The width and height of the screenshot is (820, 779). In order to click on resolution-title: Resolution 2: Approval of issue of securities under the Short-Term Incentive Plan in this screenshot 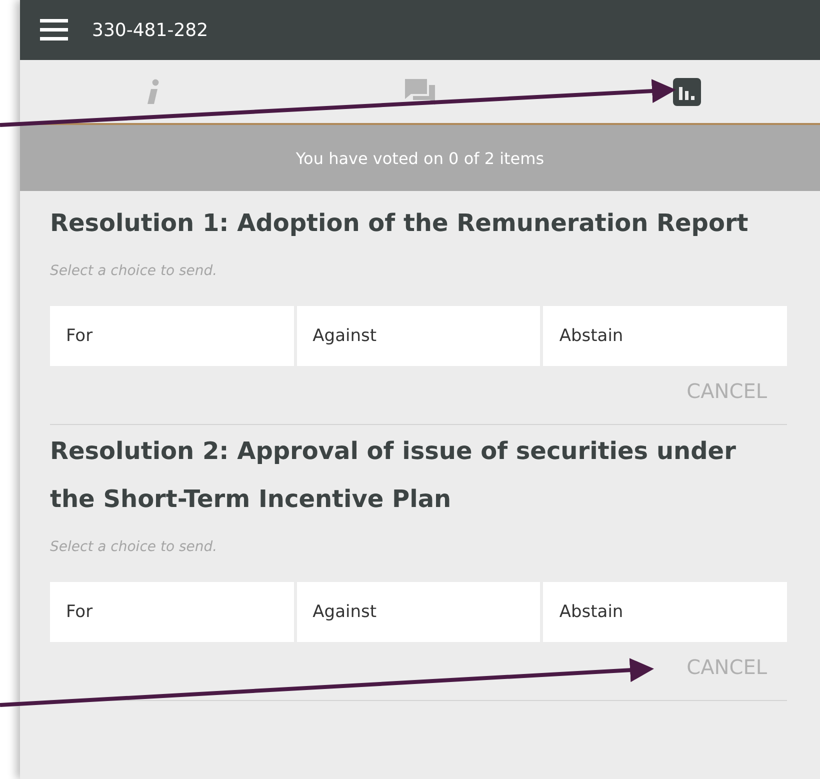, I will do `click(393, 475)`.